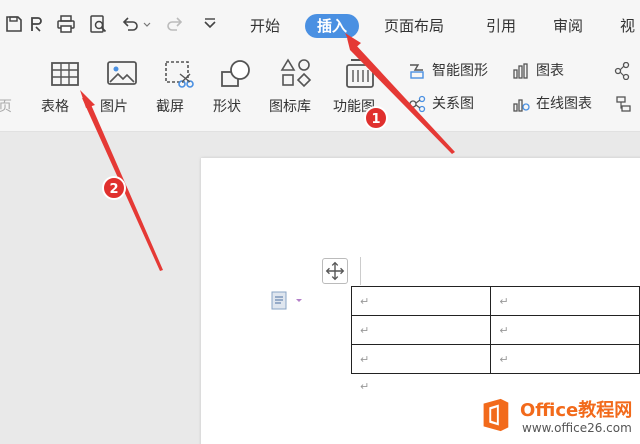 This screenshot has height=444, width=640. I want to click on arrow-to-insert-tab, so click(400, 93).